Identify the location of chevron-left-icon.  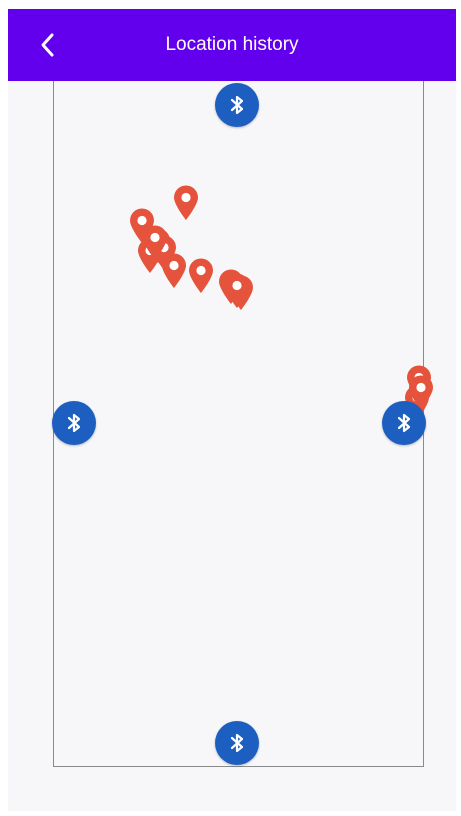
(47, 45).